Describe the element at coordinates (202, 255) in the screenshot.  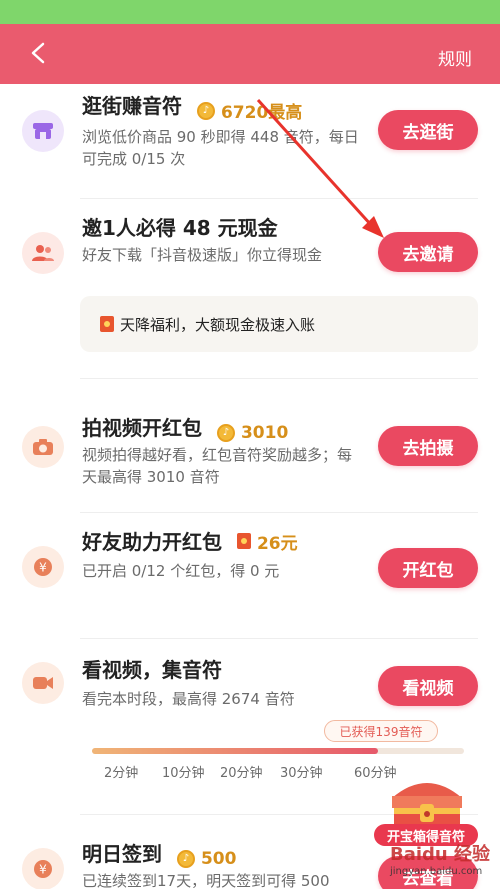
I see `task-description: 好友下载「抖音极速版」你立得现金` at that location.